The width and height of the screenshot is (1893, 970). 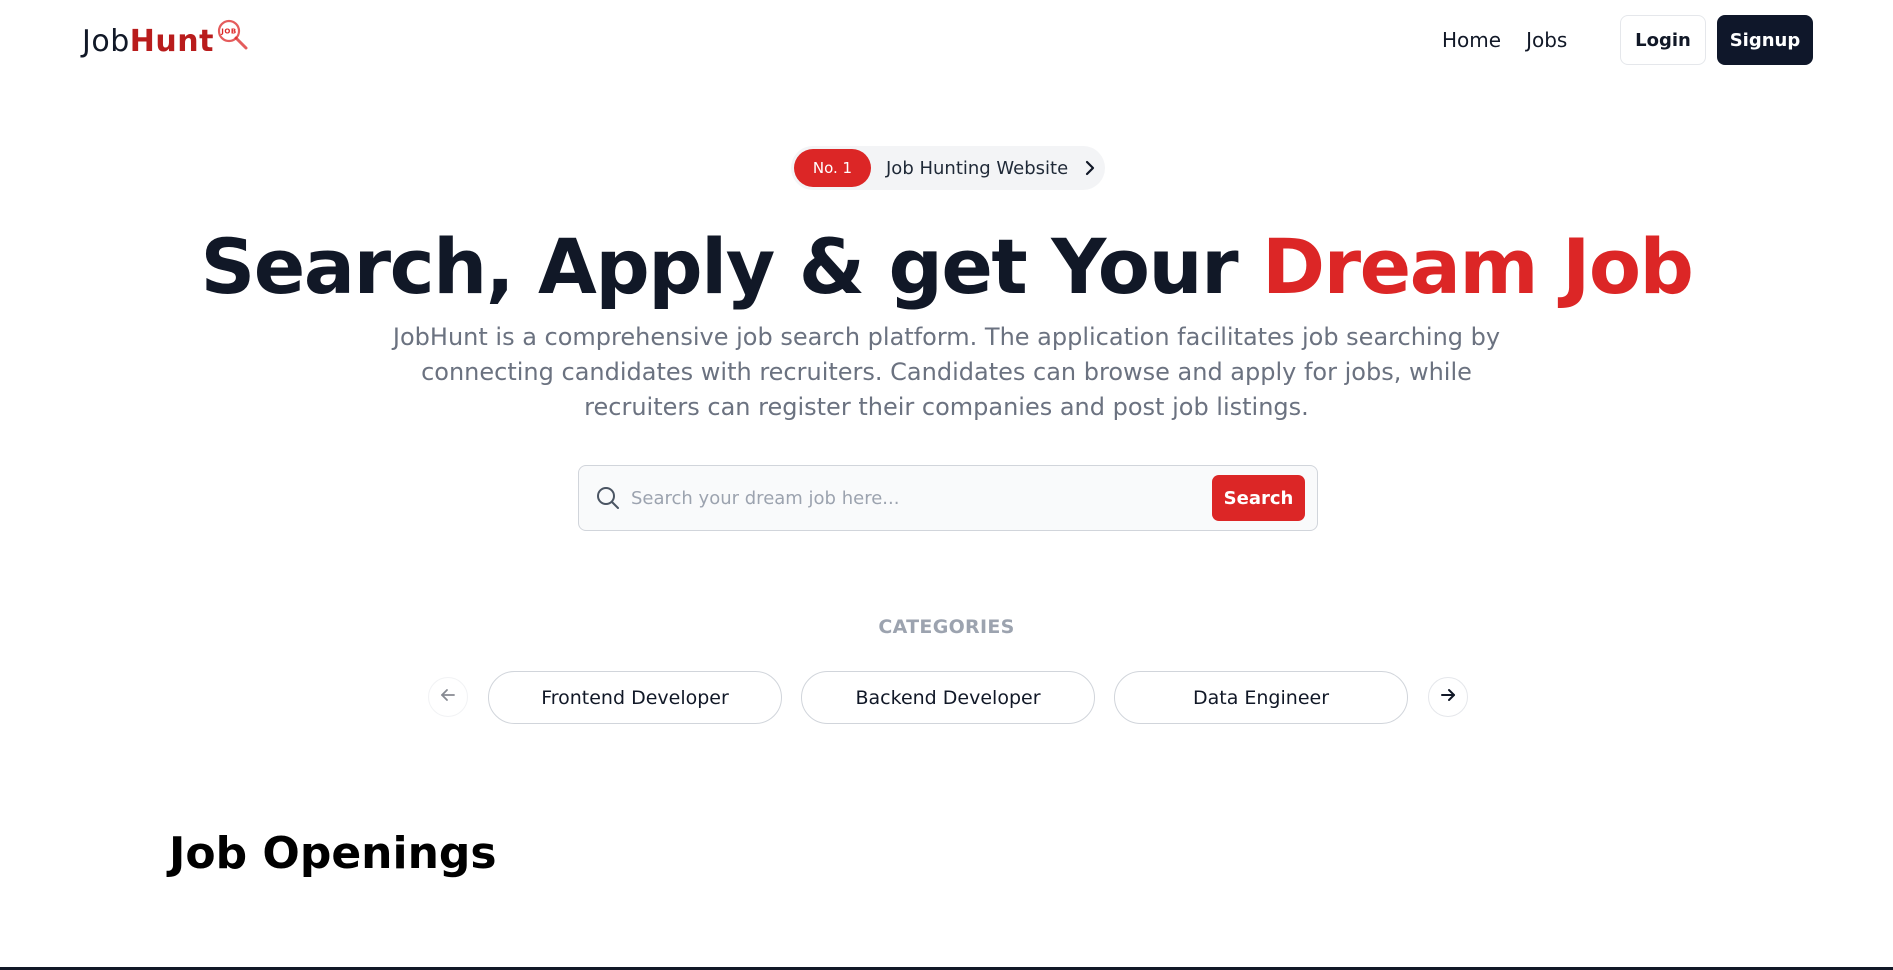 I want to click on arrow-left-icon, so click(x=448, y=697).